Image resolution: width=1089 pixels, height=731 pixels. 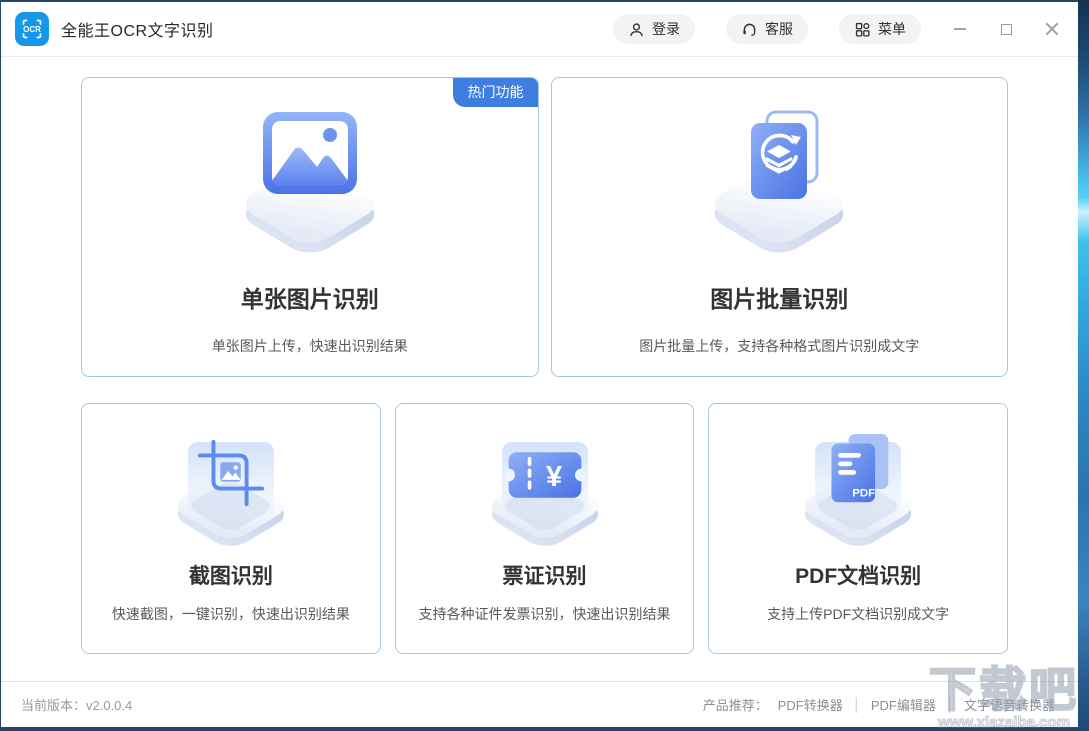 I want to click on card-title: 单张图片识别, so click(x=309, y=299).